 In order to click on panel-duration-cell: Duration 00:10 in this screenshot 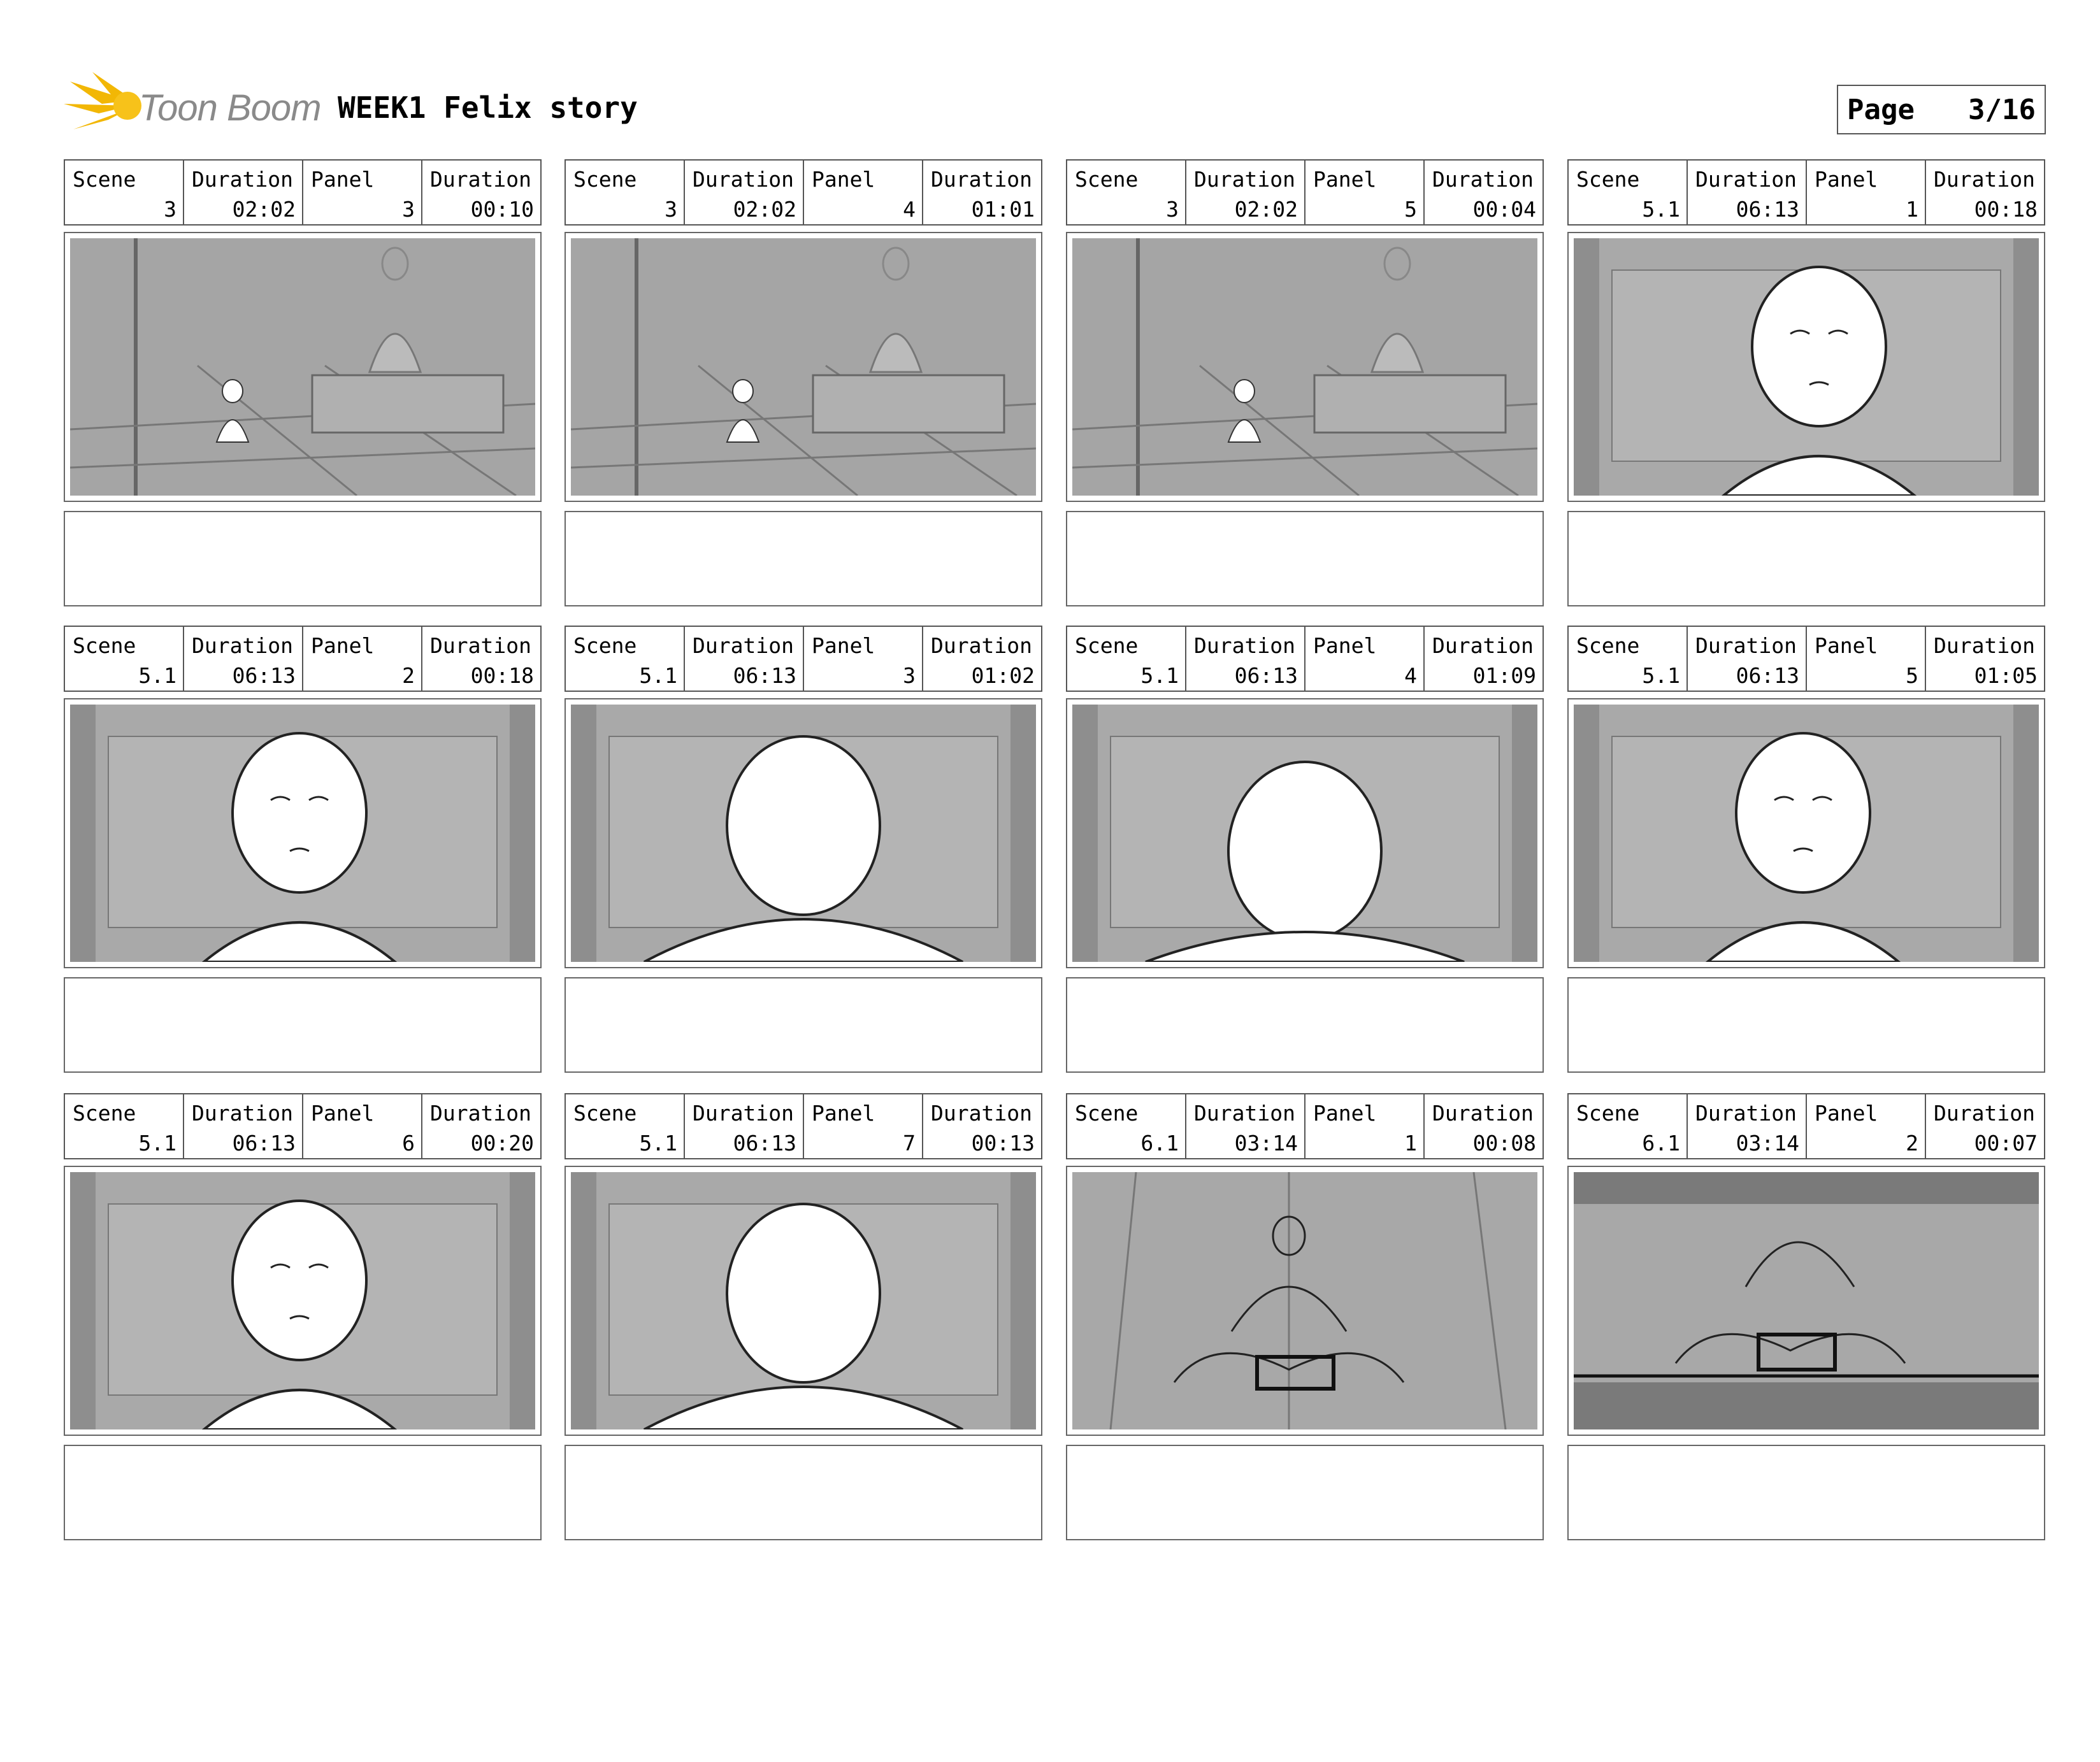, I will do `click(481, 192)`.